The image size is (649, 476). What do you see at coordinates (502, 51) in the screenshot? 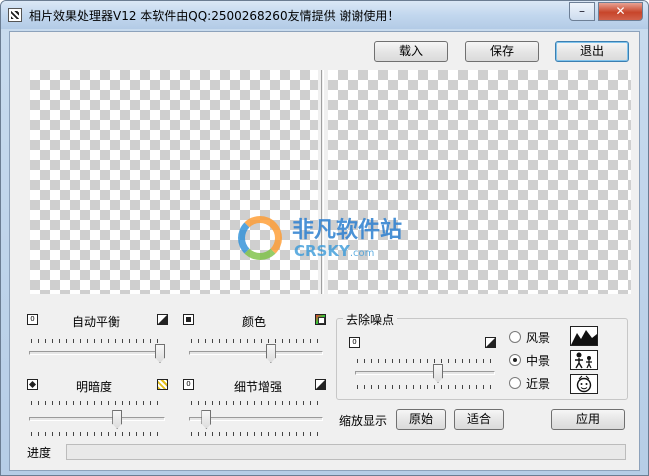
I see `save-button: 保存` at bounding box center [502, 51].